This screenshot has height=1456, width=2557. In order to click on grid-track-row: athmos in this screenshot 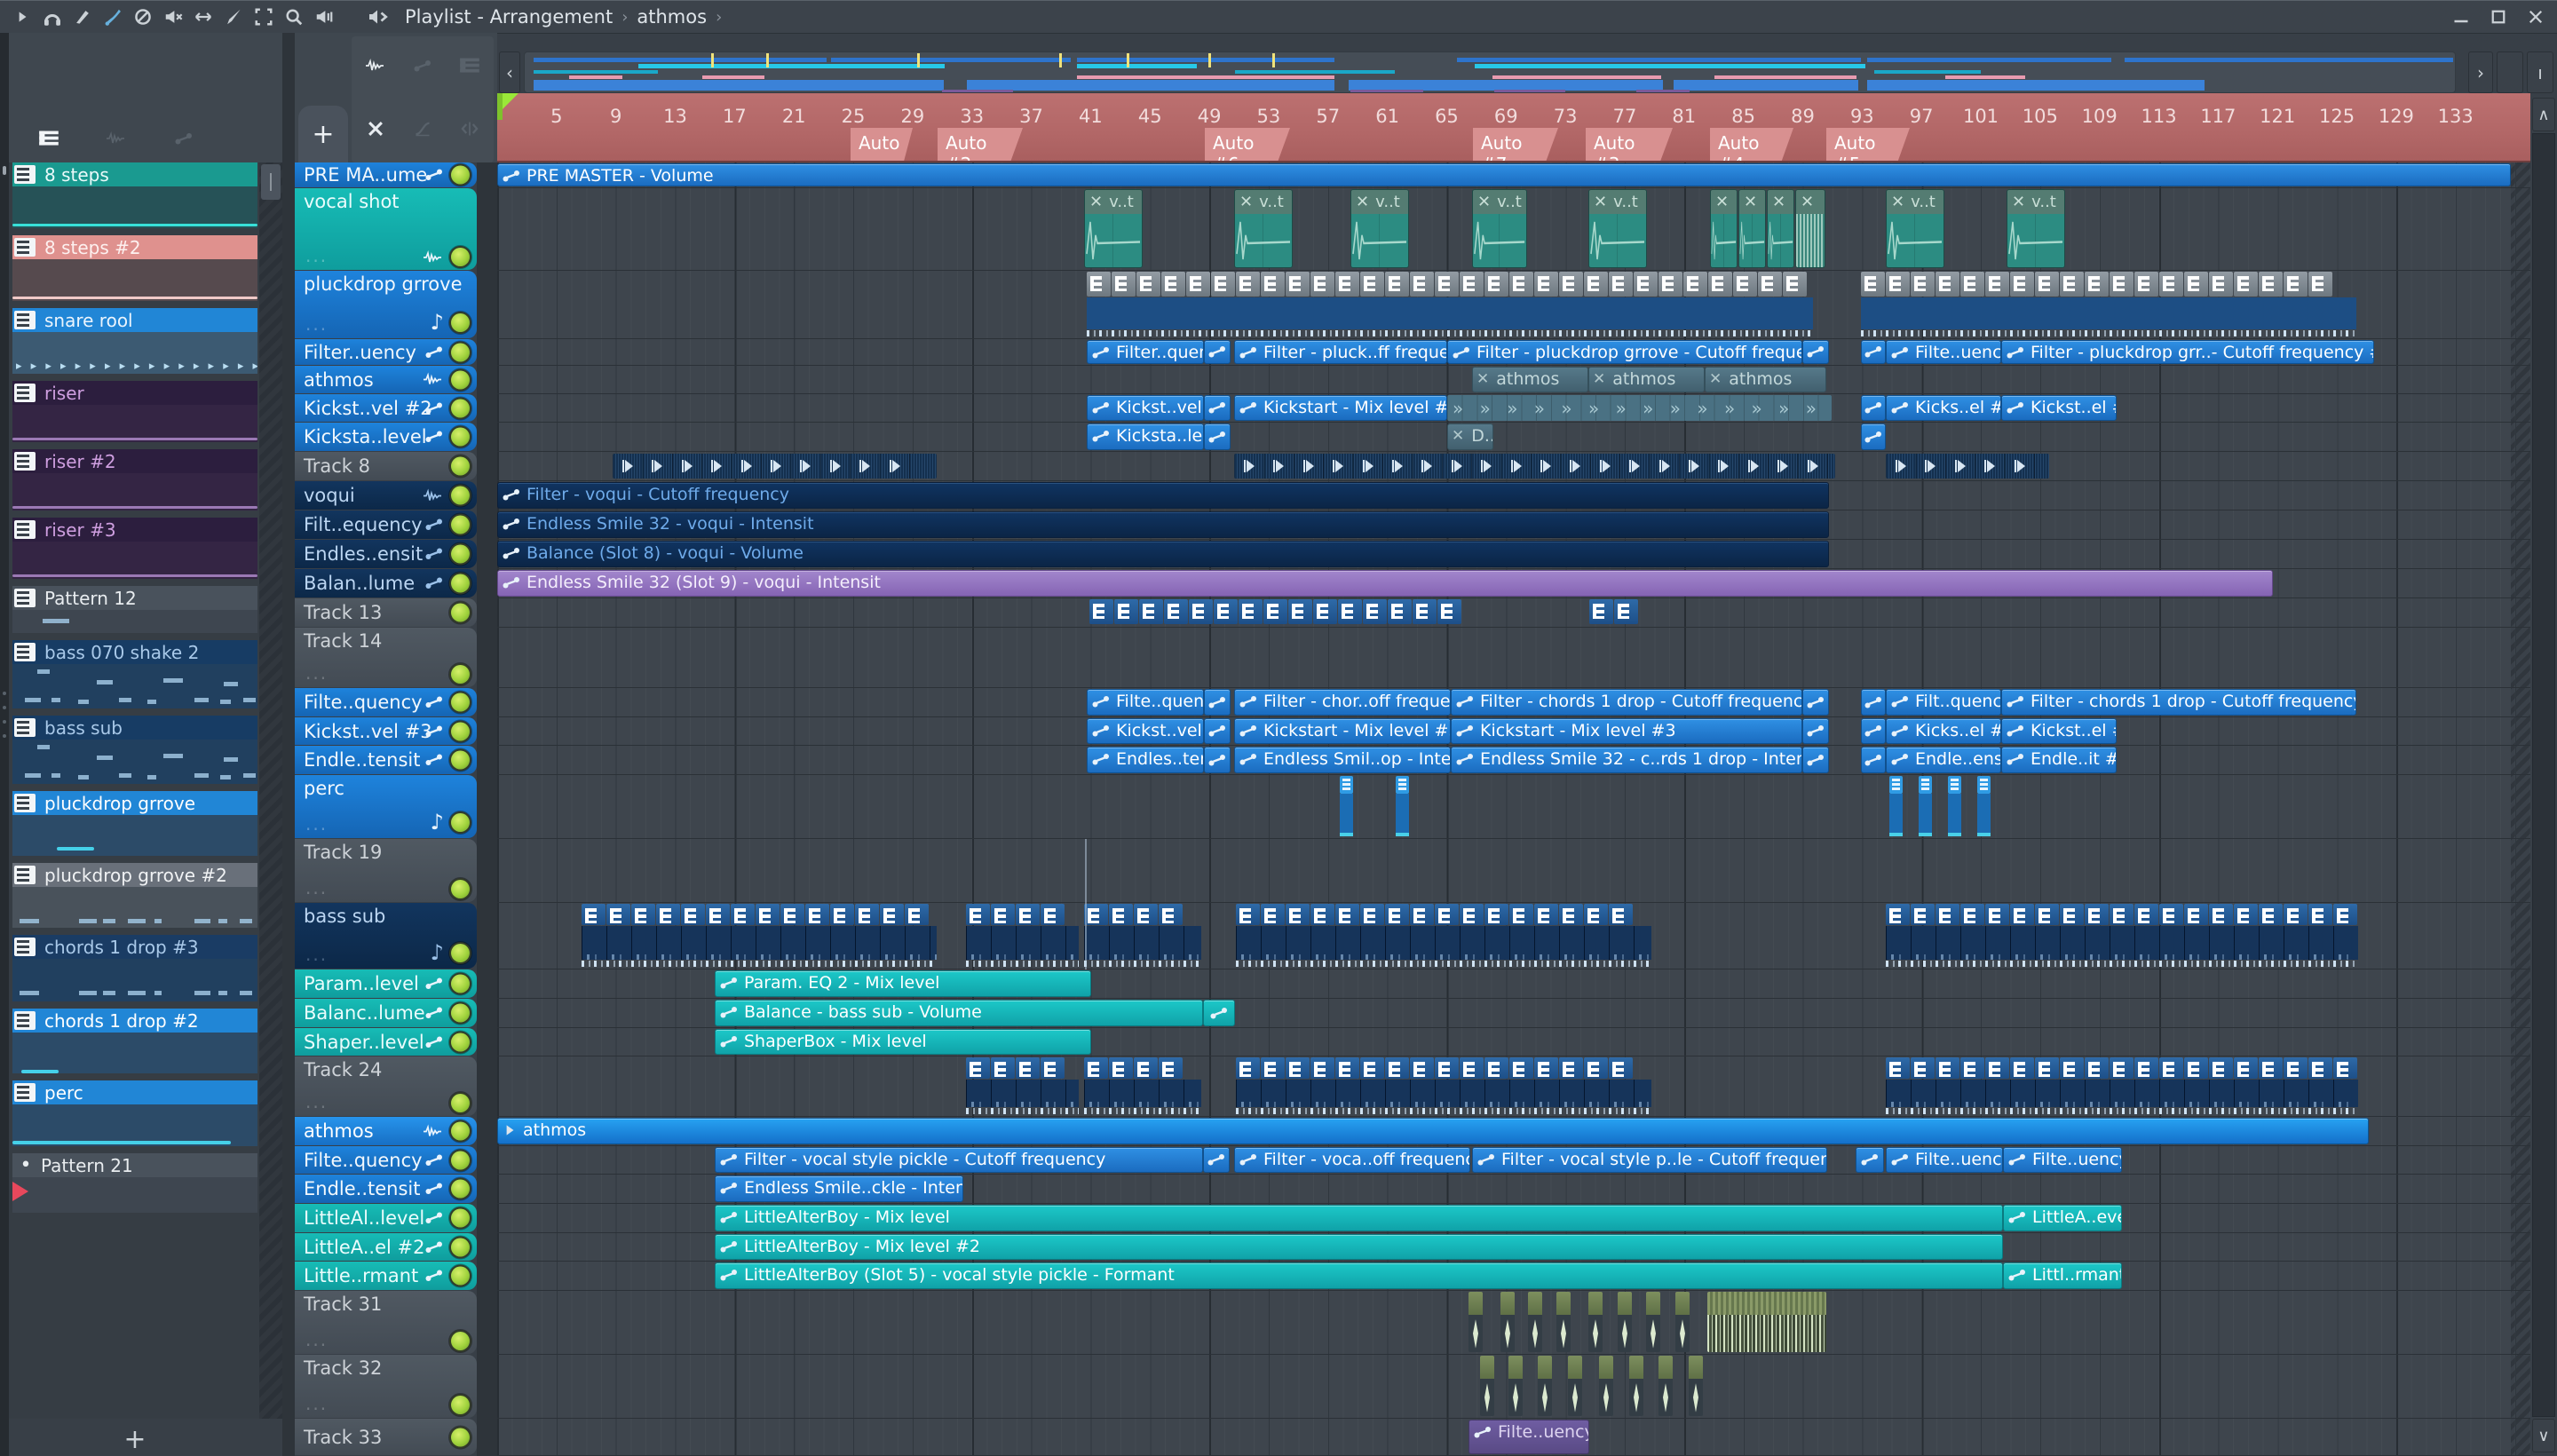, I will do `click(1513, 1131)`.